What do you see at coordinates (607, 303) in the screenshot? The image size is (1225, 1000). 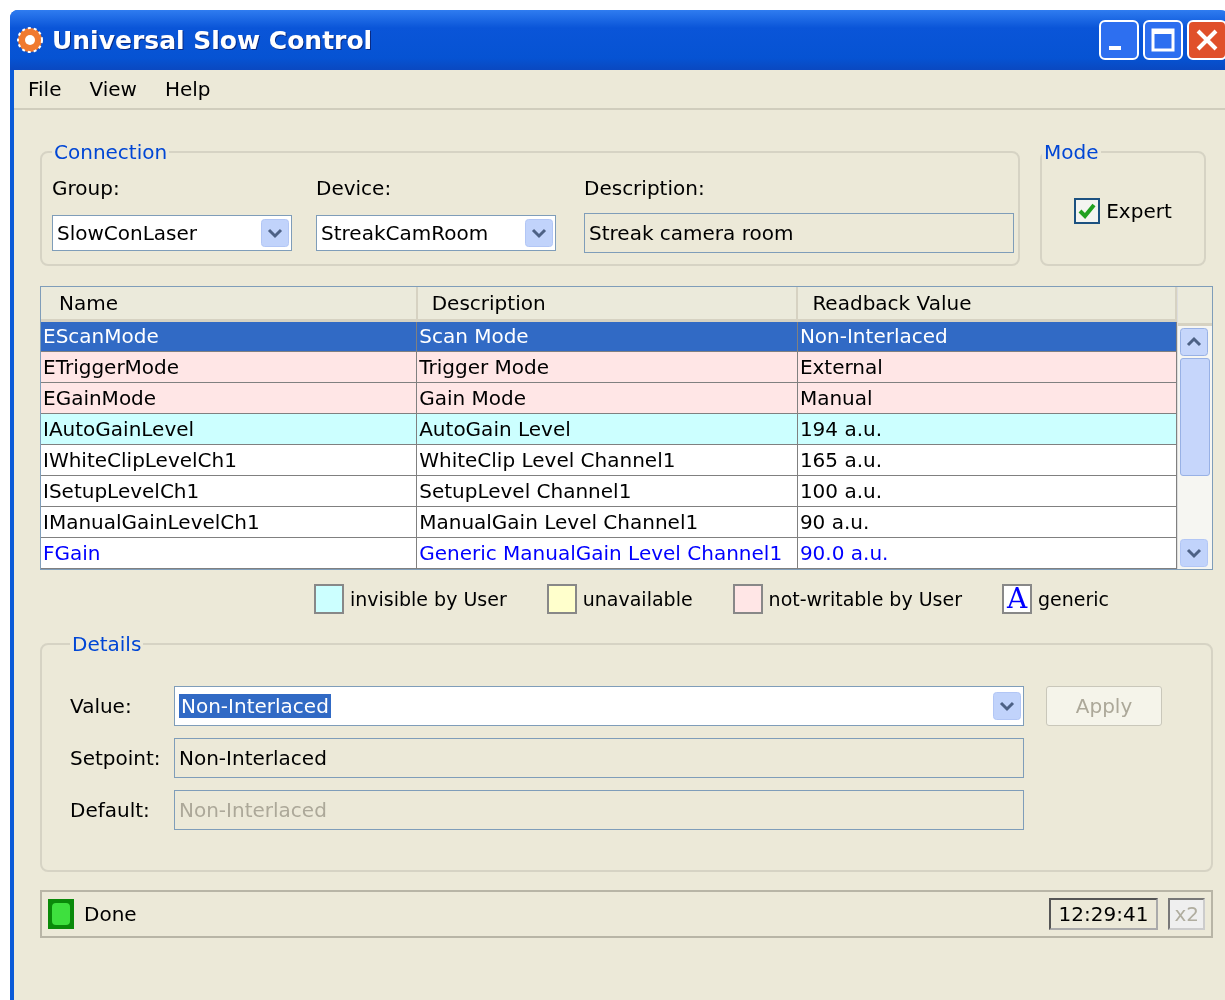 I see `column-header: Description` at bounding box center [607, 303].